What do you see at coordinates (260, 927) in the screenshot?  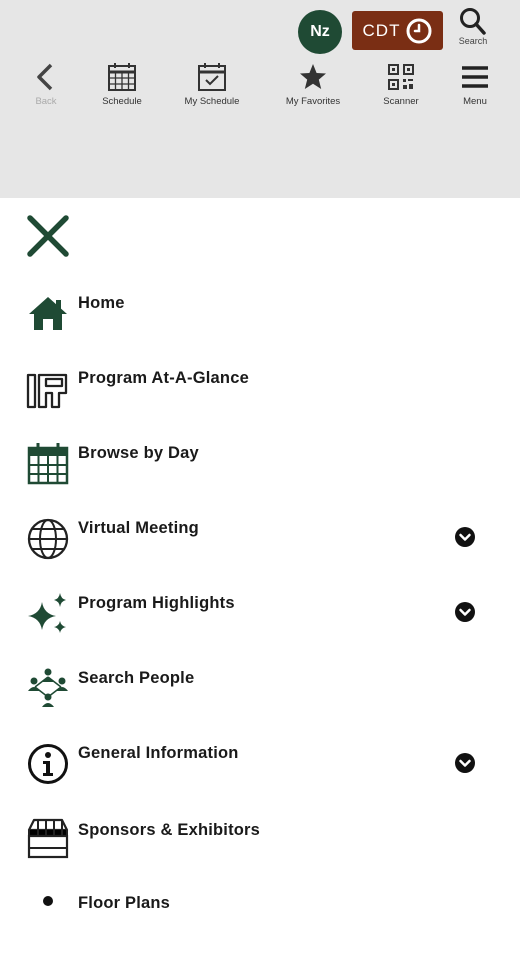 I see `menu-item-floor-plans: Floor Plans` at bounding box center [260, 927].